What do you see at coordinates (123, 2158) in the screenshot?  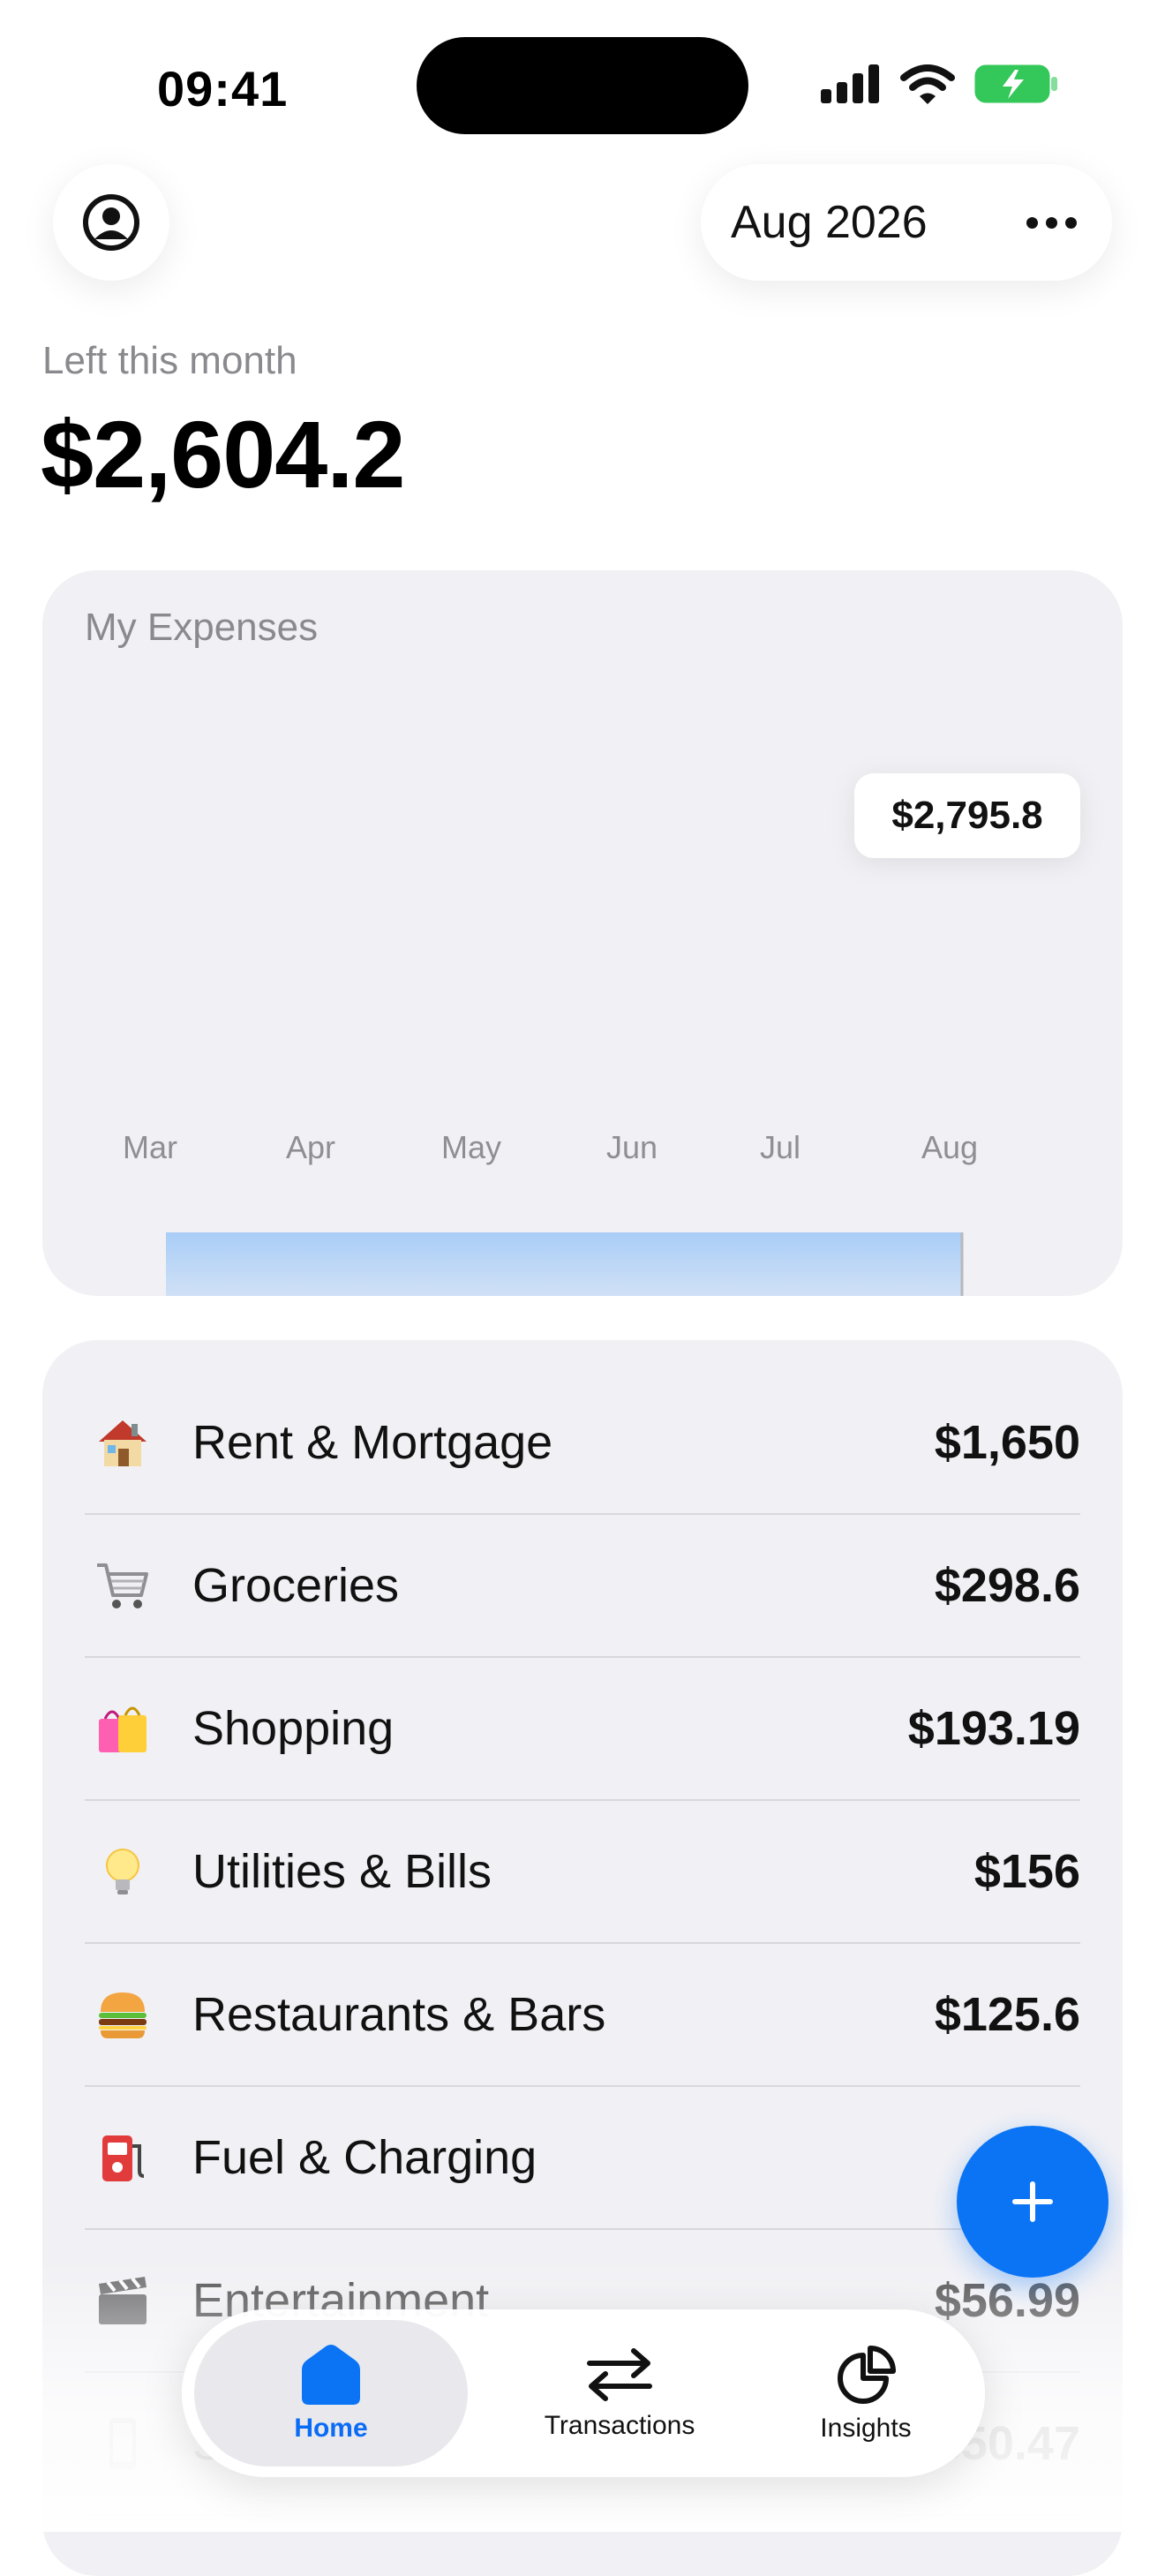 I see `fuel-pump-icon` at bounding box center [123, 2158].